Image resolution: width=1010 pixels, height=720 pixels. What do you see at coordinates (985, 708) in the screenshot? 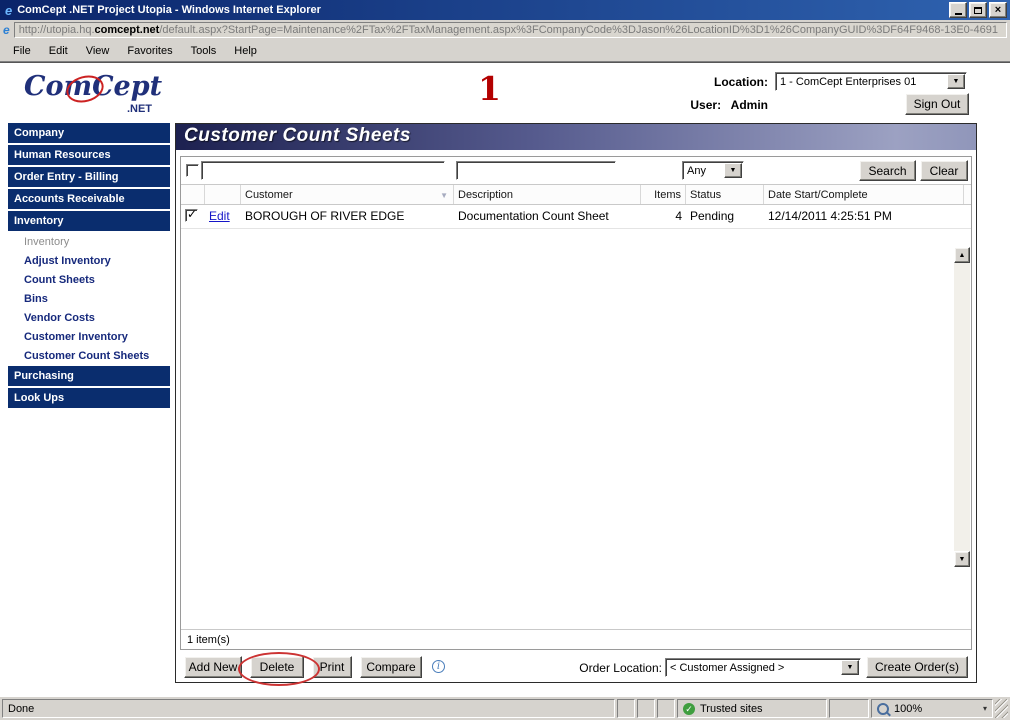
I see `chevron-down-icon: ▾` at bounding box center [985, 708].